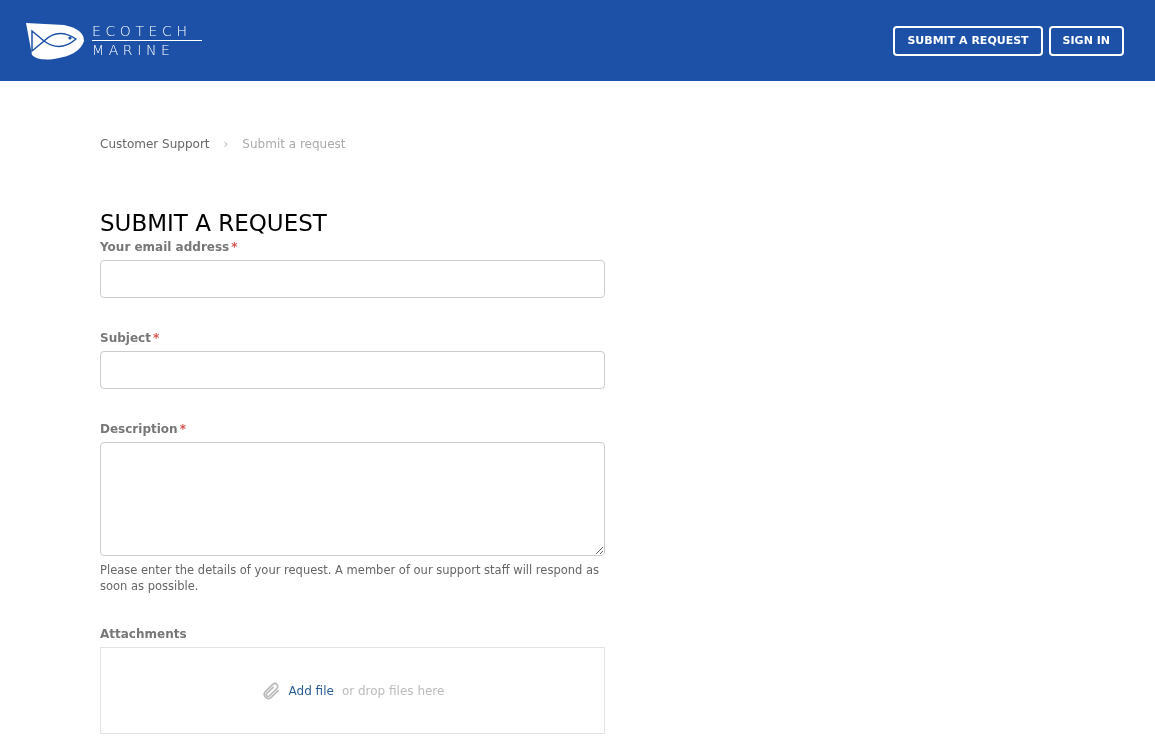 The image size is (1155, 745). I want to click on header-button: SIGN IN, so click(1086, 40).